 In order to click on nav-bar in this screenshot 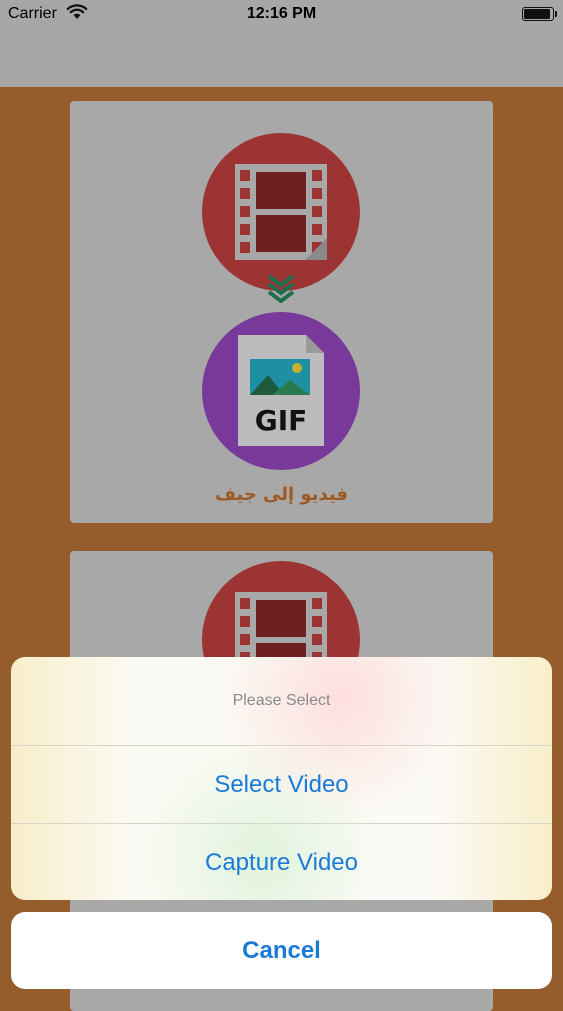, I will do `click(281, 58)`.